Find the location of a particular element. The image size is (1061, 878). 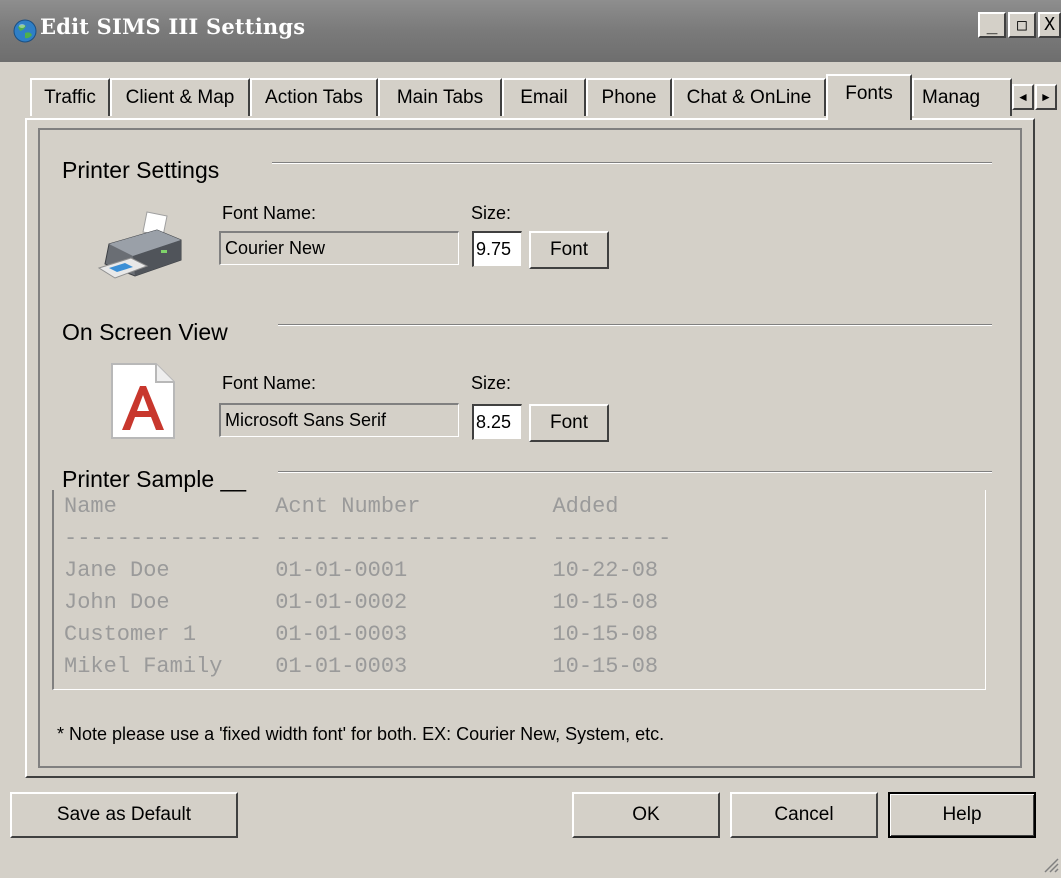

printer-size-input: 9.75 is located at coordinates (497, 249).